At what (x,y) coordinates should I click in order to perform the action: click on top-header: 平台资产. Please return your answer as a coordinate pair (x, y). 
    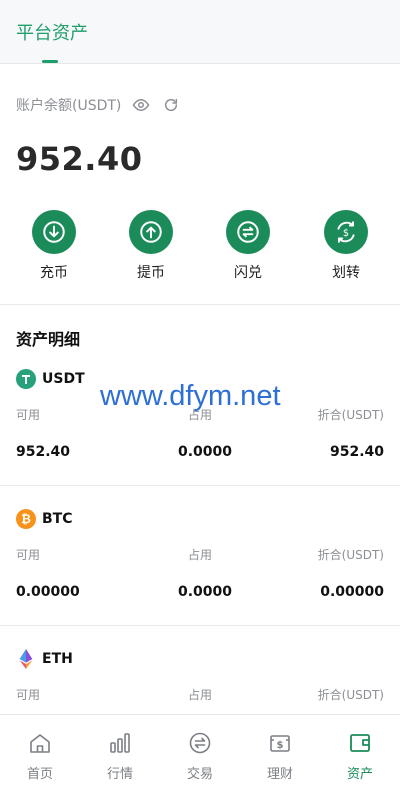
    Looking at the image, I should click on (200, 32).